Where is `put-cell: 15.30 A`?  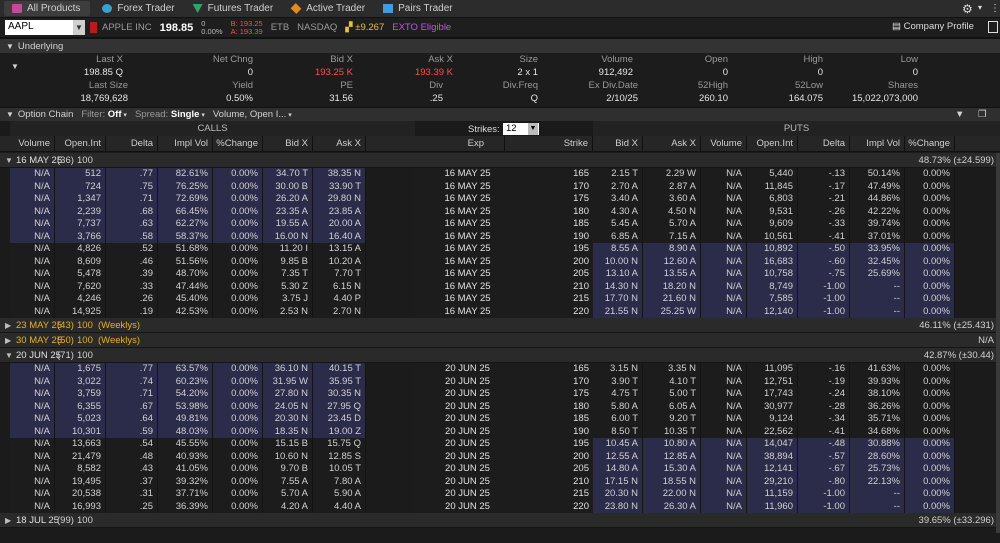
put-cell: 15.30 A is located at coordinates (672, 469).